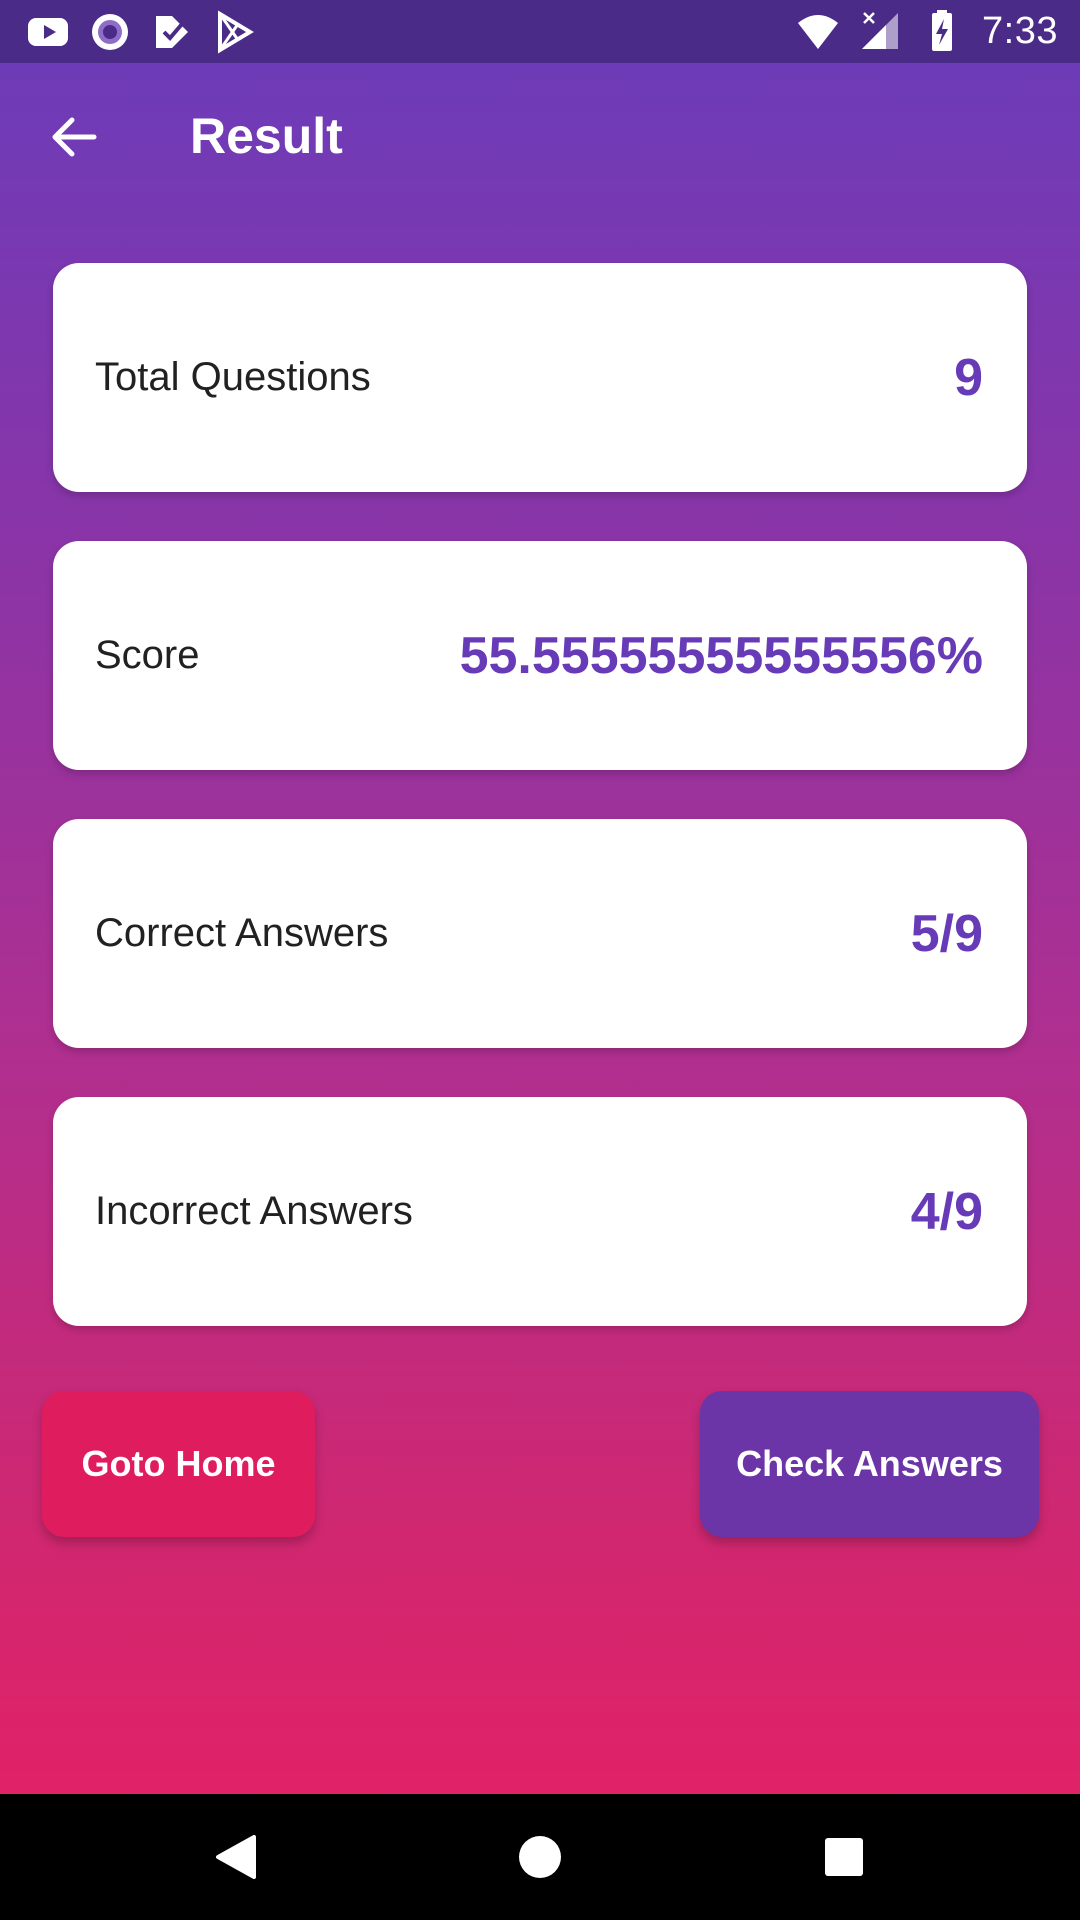 This screenshot has height=1920, width=1080. Describe the element at coordinates (48, 32) in the screenshot. I see `youtube-icon` at that location.